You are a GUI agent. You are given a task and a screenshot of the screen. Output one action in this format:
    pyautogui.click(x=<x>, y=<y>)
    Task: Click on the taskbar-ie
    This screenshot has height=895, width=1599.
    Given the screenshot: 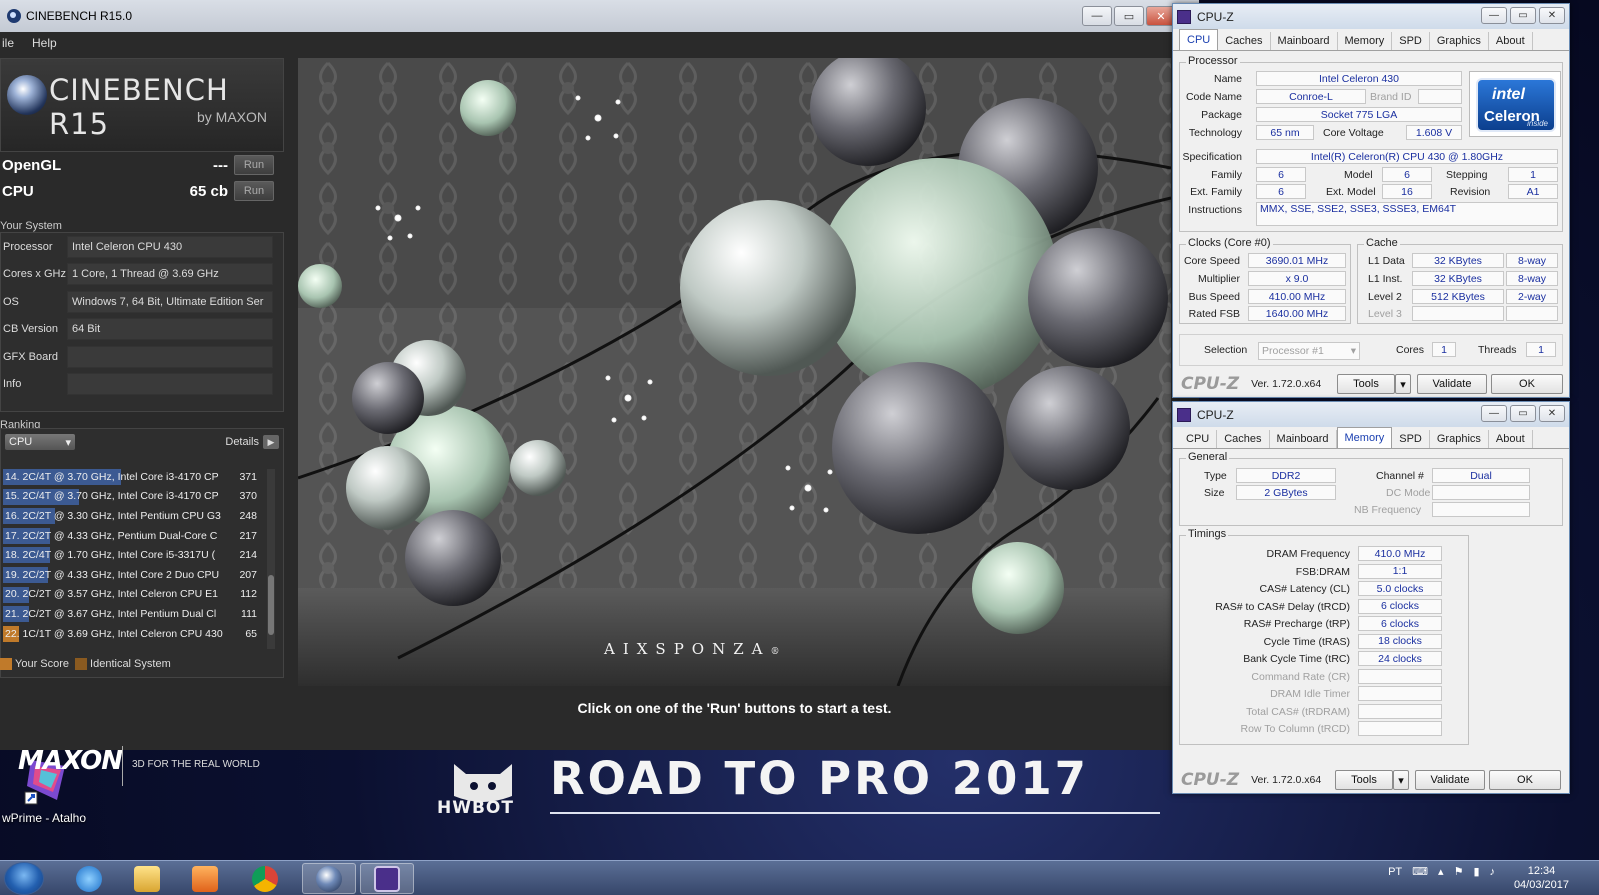 What is the action you would take?
    pyautogui.click(x=89, y=878)
    